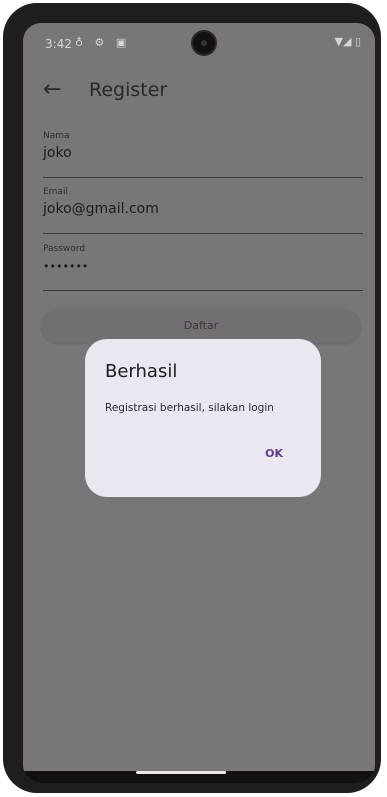 The height and width of the screenshot is (797, 387). What do you see at coordinates (65, 266) in the screenshot?
I see `password-input: •••••••` at bounding box center [65, 266].